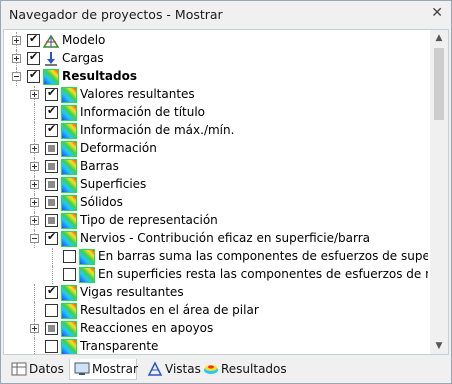 The height and width of the screenshot is (384, 452). What do you see at coordinates (216, 293) in the screenshot?
I see `tree-item: Vigas resultantes` at bounding box center [216, 293].